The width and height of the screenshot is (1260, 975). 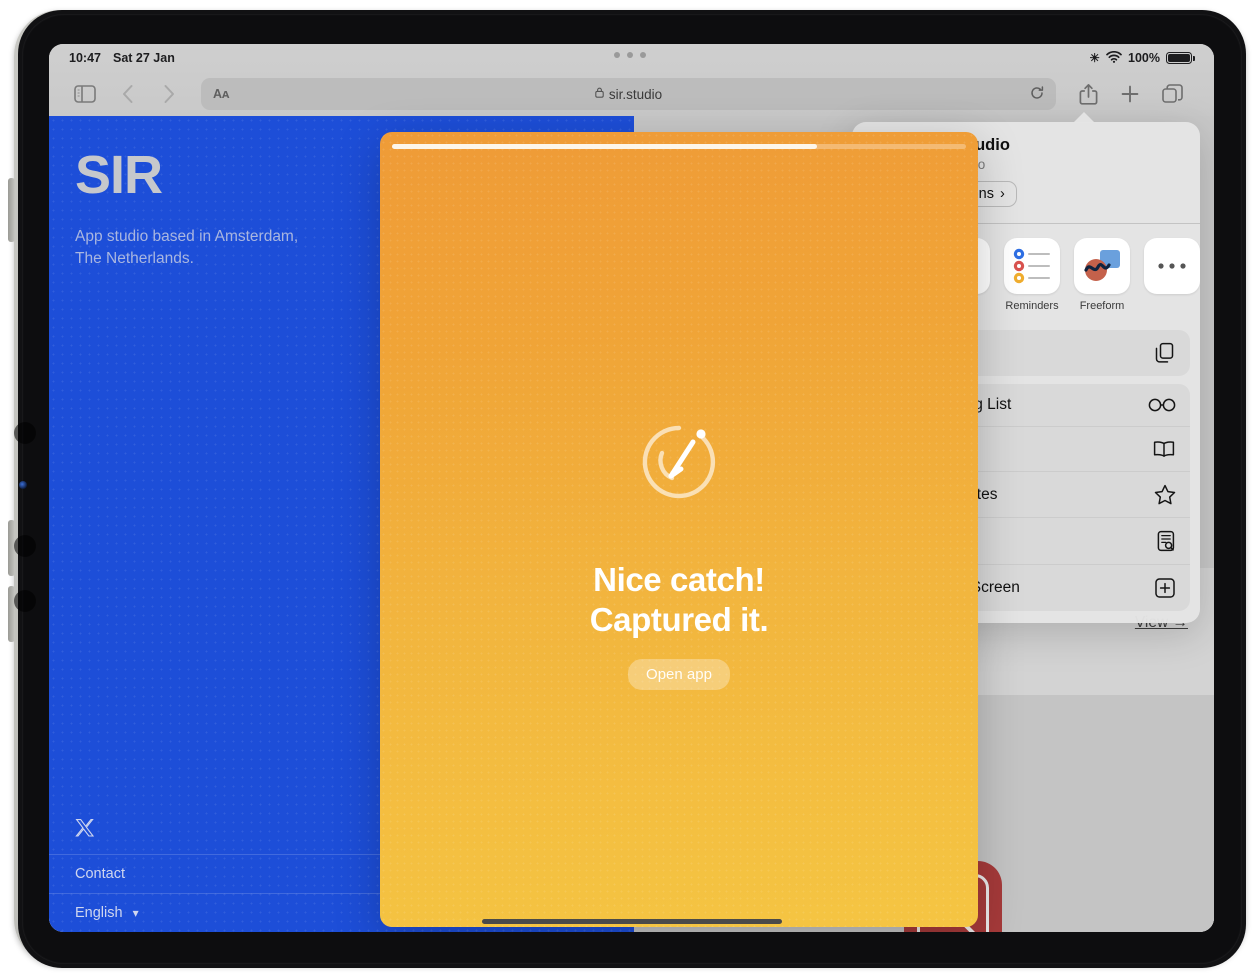 I want to click on open-app-button: Open app, so click(x=679, y=674).